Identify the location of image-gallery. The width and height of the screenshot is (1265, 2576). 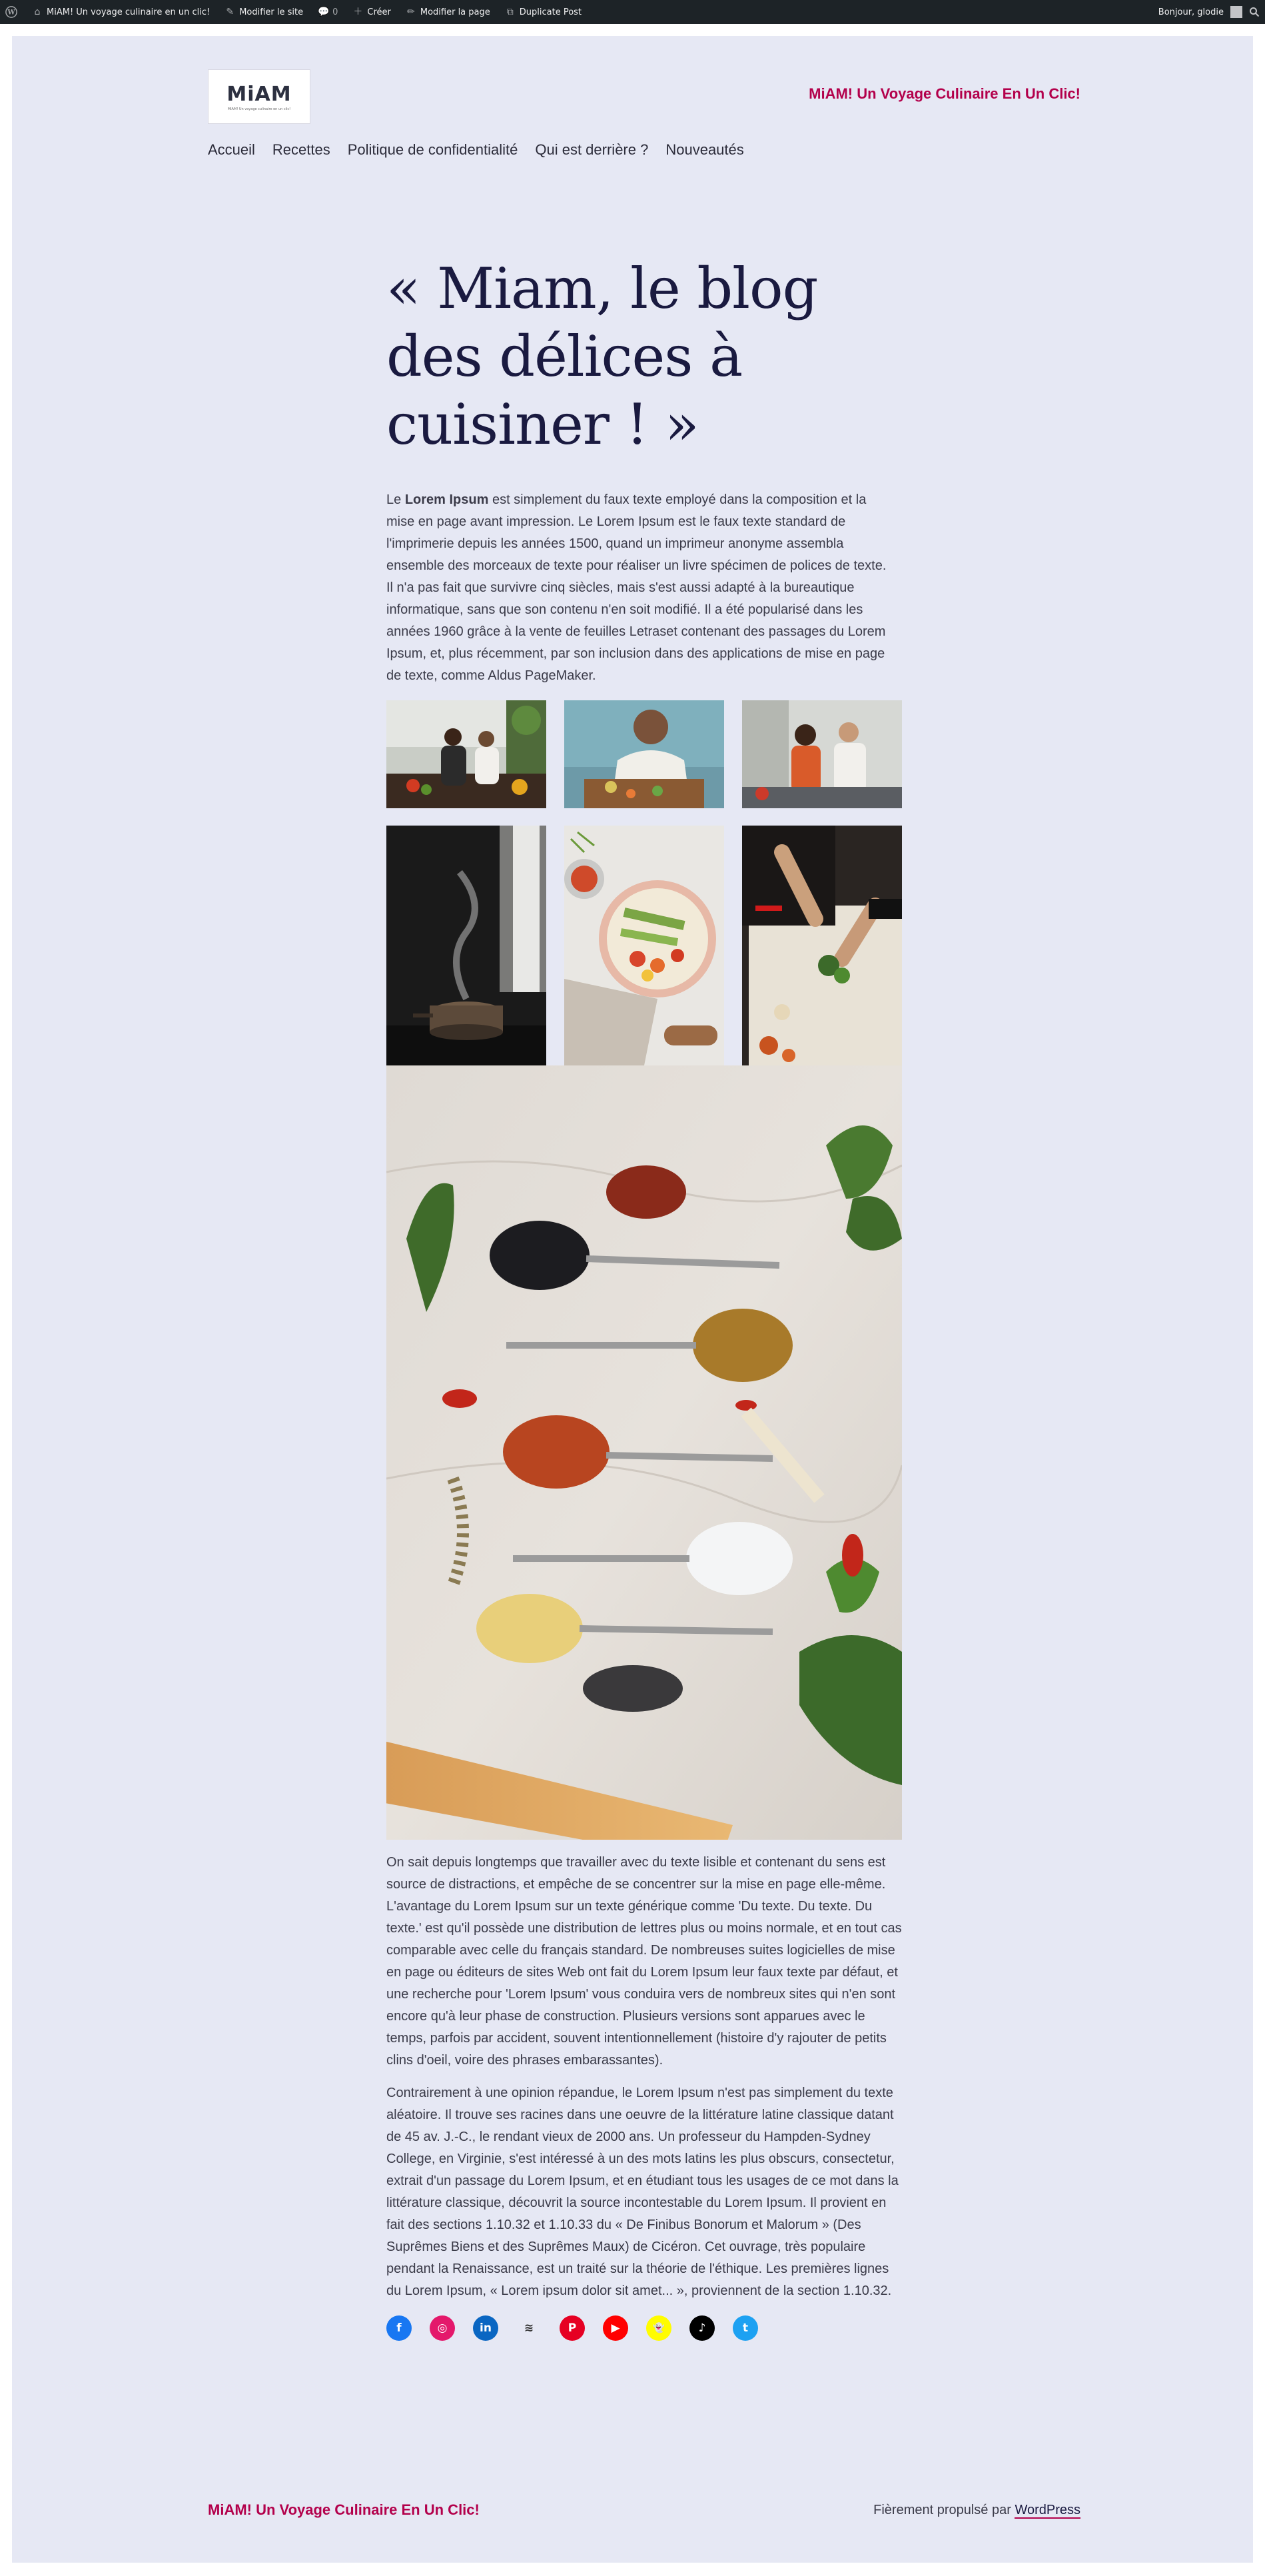
(644, 883).